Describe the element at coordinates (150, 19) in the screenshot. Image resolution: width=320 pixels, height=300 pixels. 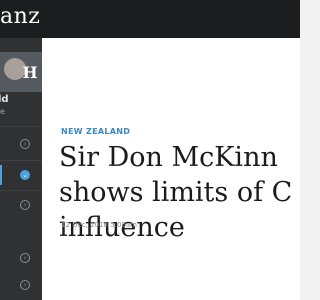
I see `top-bar: anz` at that location.